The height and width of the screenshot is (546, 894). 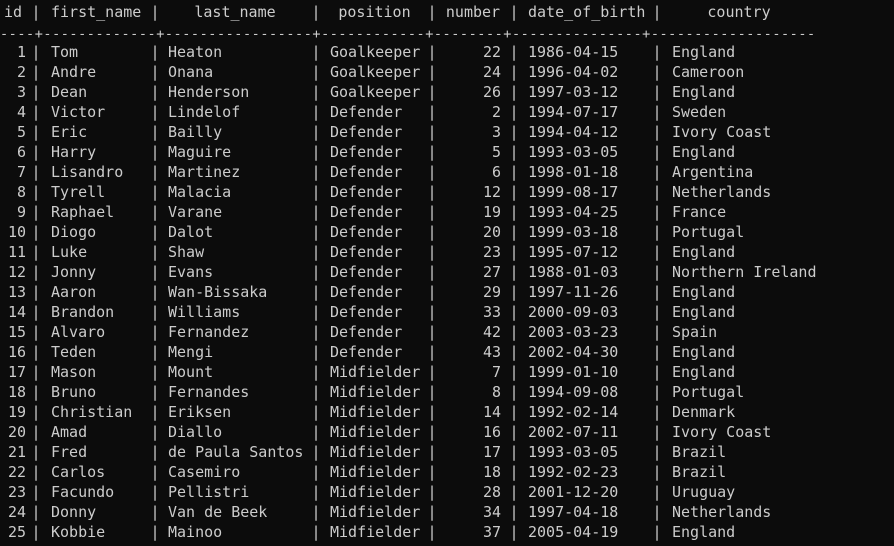 I want to click on cell-first-name: Eric, so click(x=69, y=132).